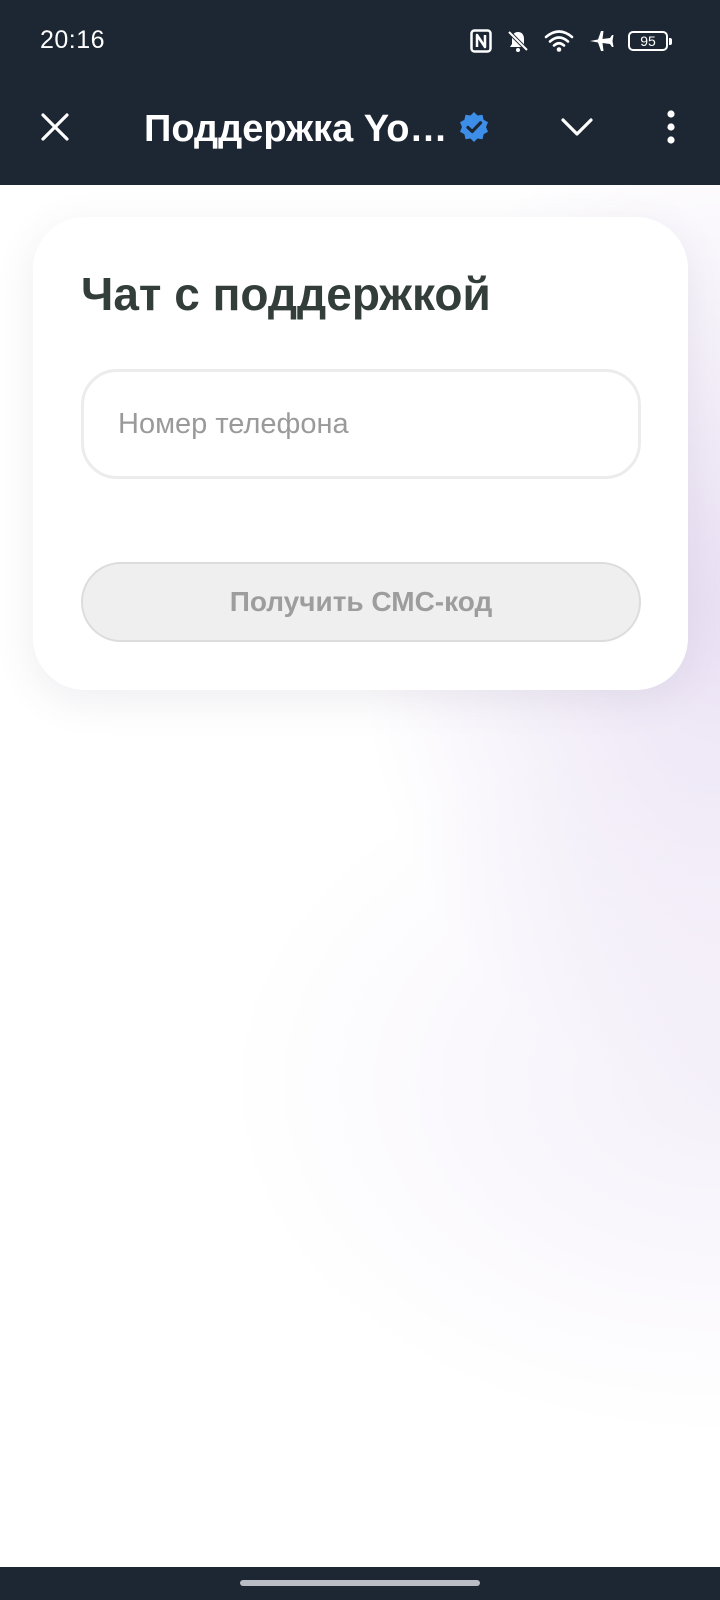  I want to click on verified-badge-icon, so click(474, 129).